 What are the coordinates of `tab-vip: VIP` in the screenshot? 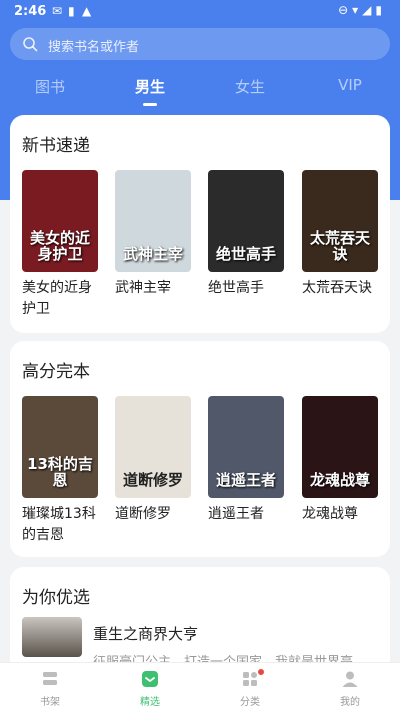 It's located at (350, 85).